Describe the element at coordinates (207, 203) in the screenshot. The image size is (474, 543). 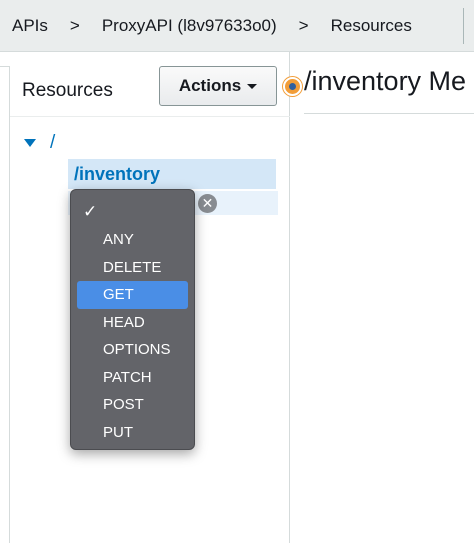
I see `close-circle-icon: ✕` at that location.